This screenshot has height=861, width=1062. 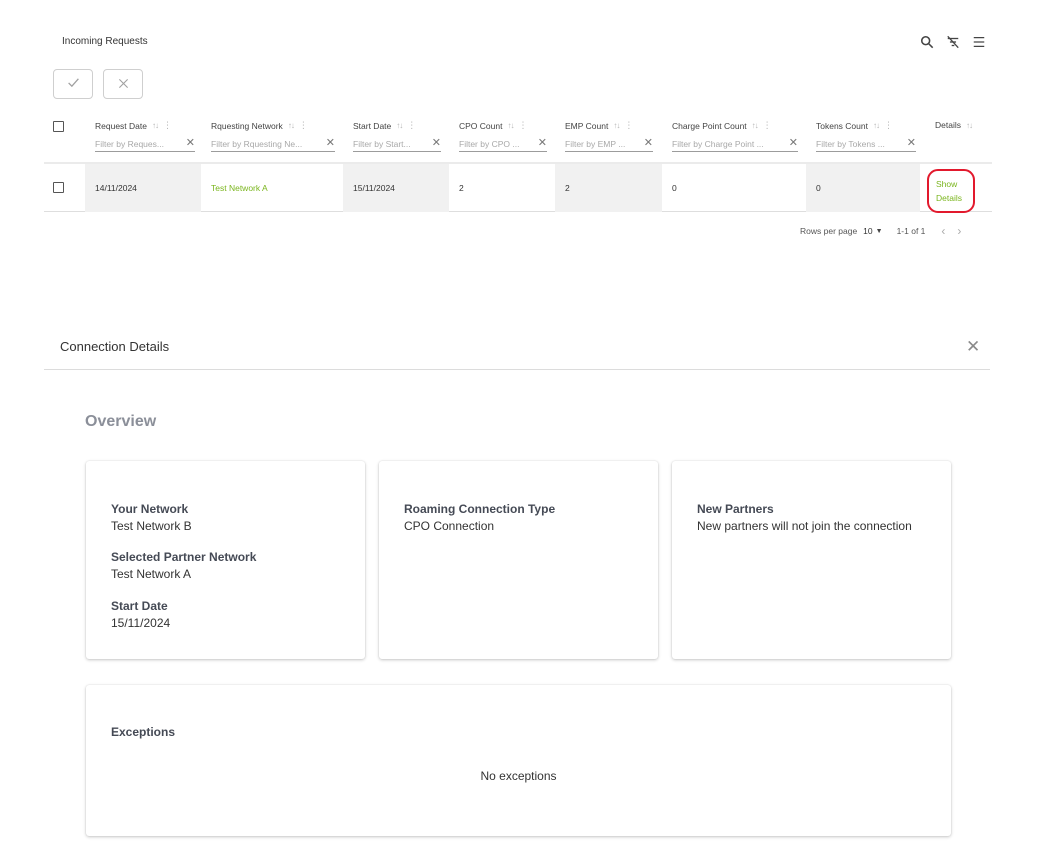 I want to click on exceptions-card: Exceptions No exceptions, so click(x=518, y=760).